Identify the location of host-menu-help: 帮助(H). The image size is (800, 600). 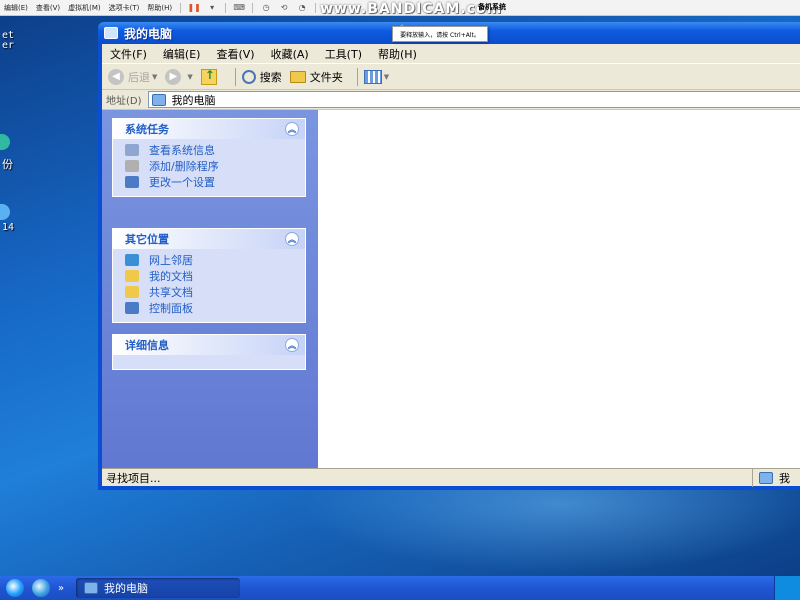
(159, 8).